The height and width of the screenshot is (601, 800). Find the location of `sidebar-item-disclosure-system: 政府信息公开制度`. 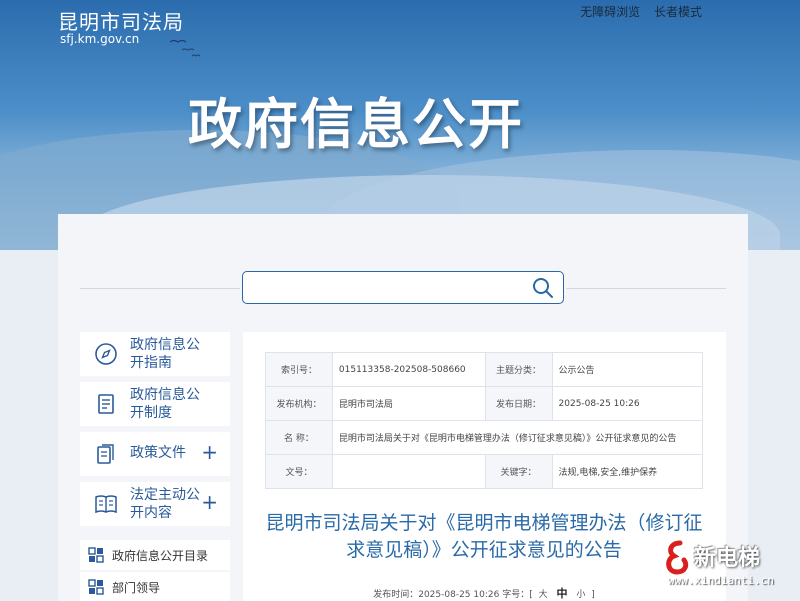

sidebar-item-disclosure-system: 政府信息公开制度 is located at coordinates (155, 404).